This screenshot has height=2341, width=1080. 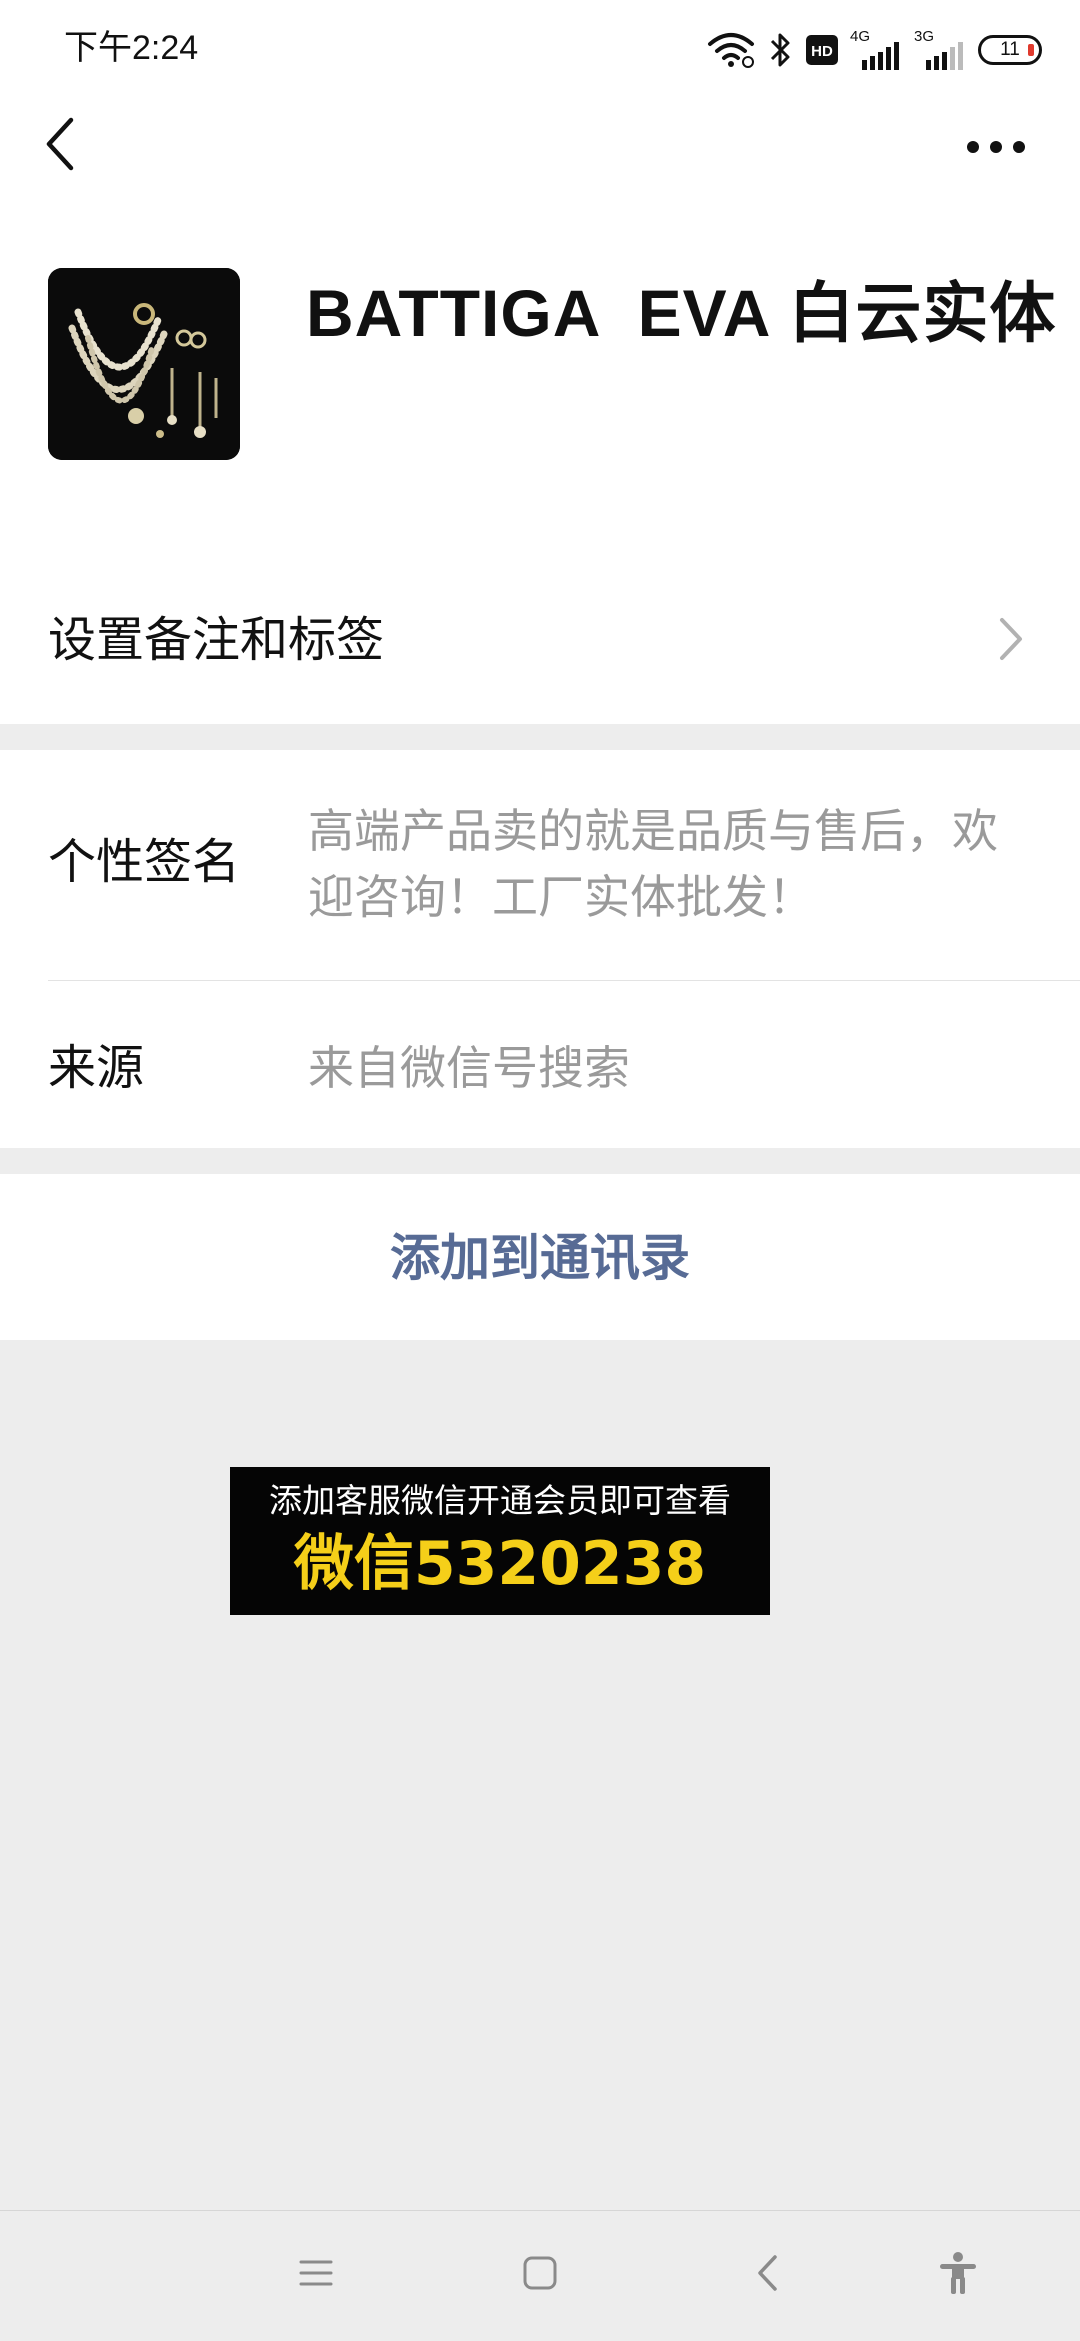 I want to click on source-label: 来源, so click(x=96, y=1068).